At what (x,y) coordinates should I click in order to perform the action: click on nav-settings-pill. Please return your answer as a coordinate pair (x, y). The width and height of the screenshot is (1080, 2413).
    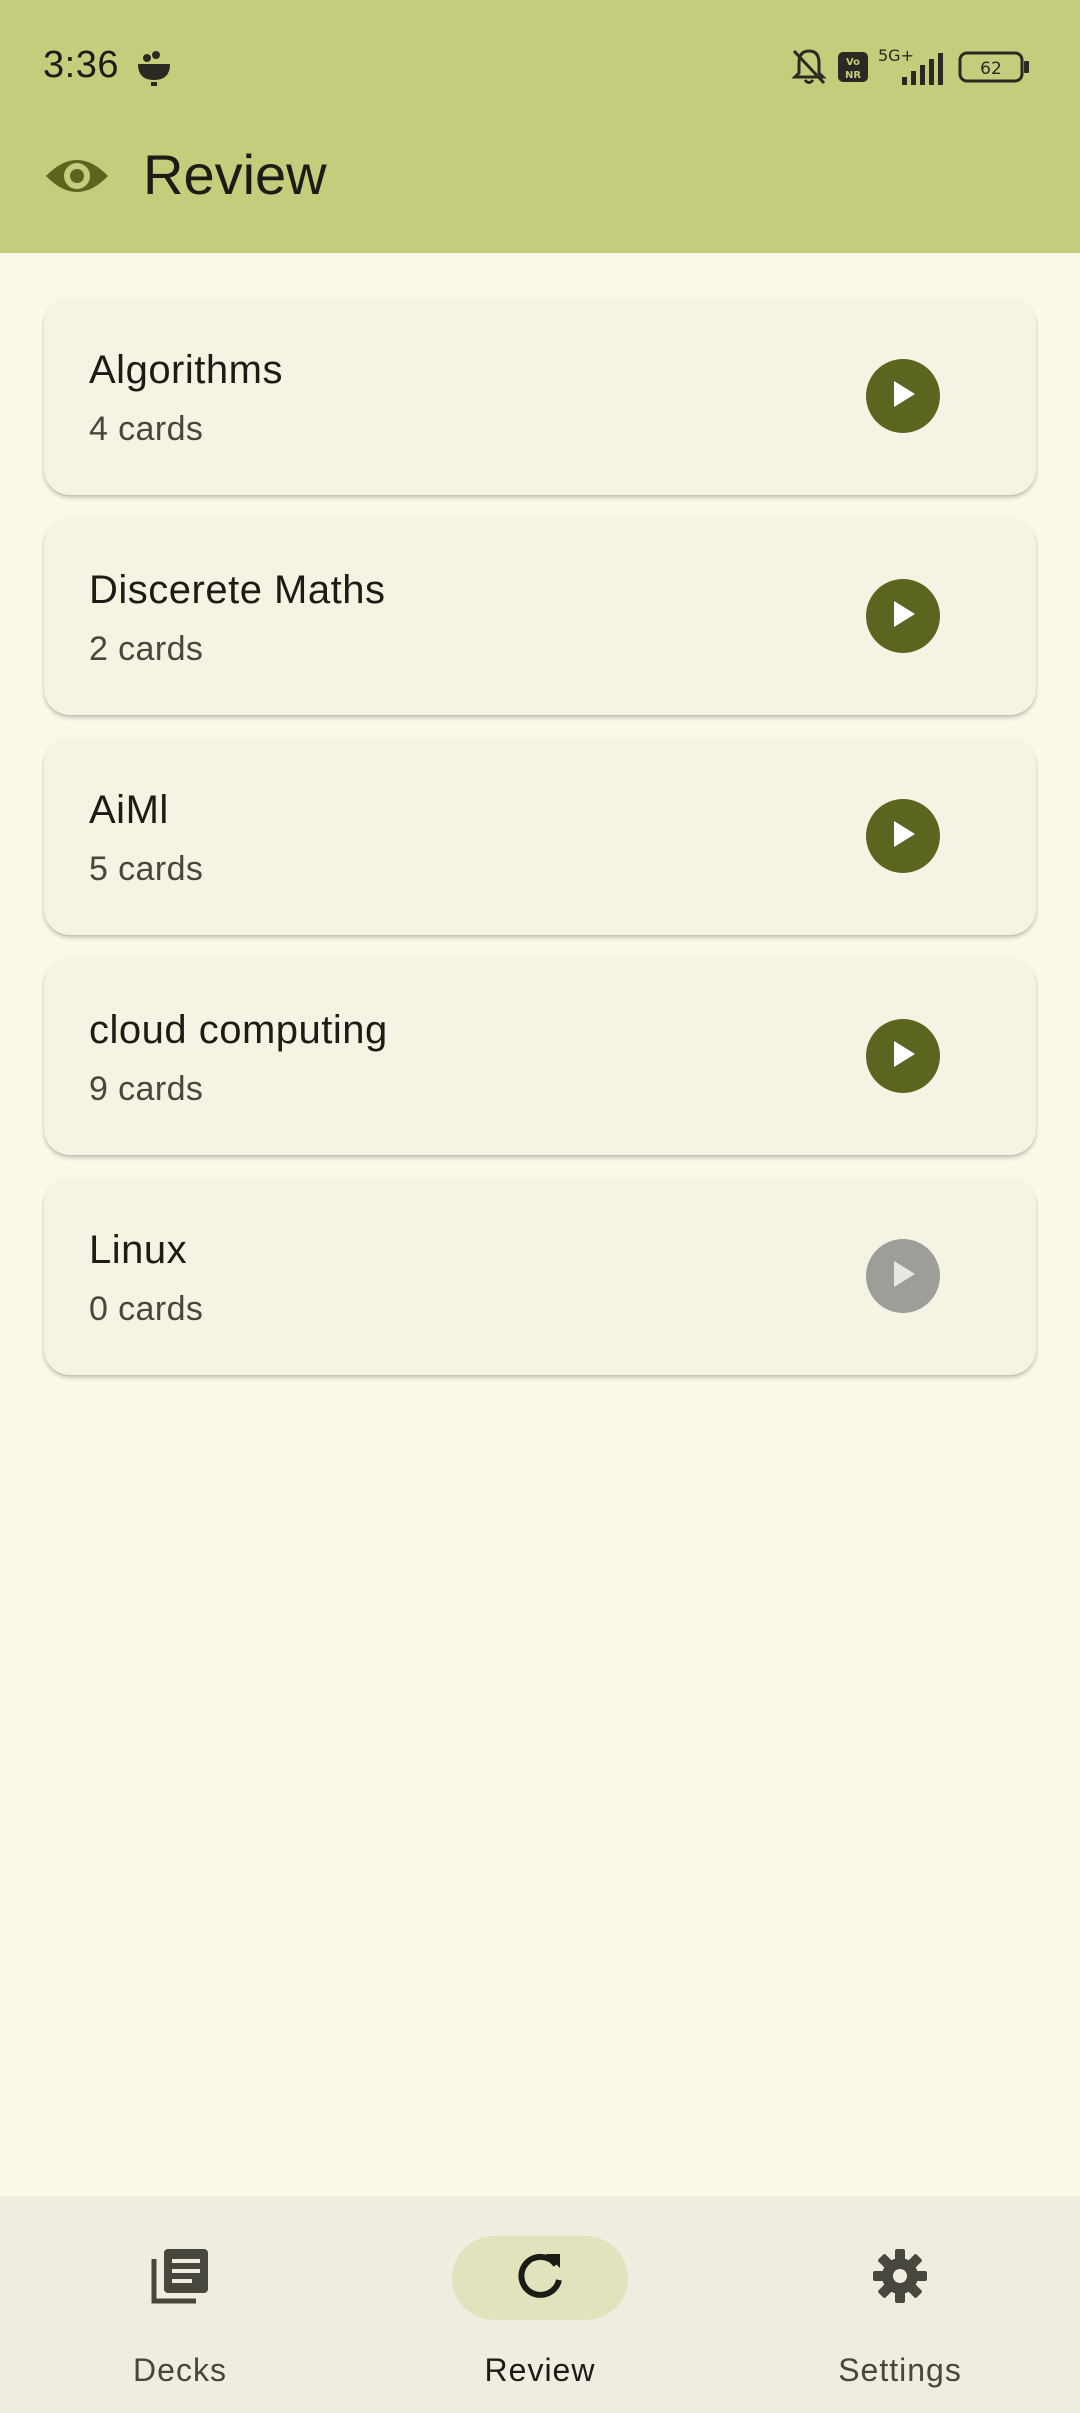
    Looking at the image, I should click on (900, 2278).